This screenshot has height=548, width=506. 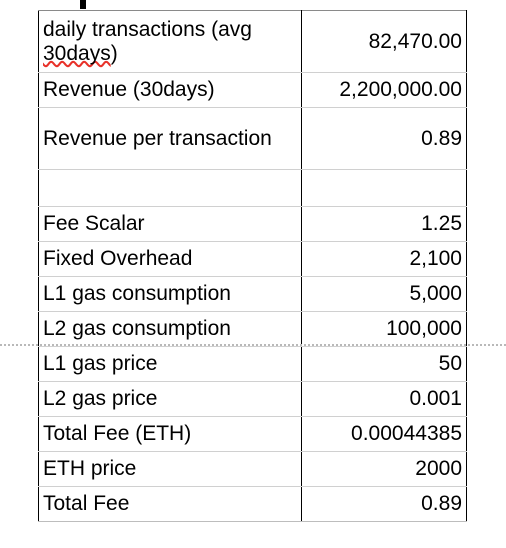 What do you see at coordinates (170, 259) in the screenshot?
I see `row-label-cell: Fixed Overhead` at bounding box center [170, 259].